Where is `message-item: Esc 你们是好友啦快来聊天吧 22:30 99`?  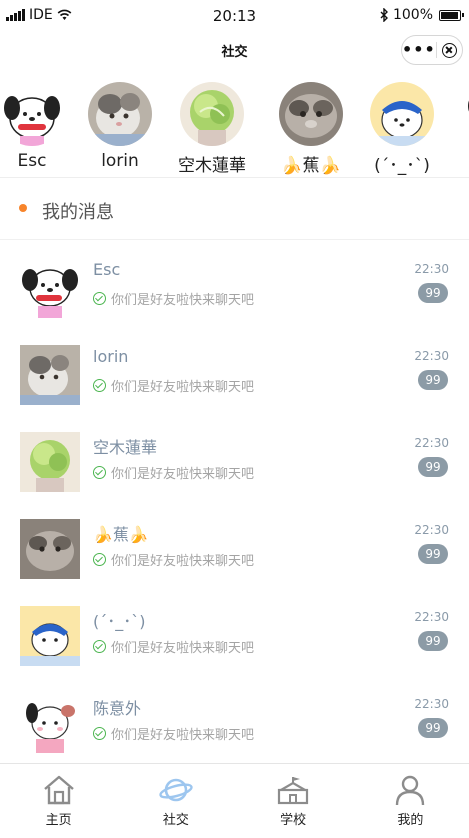
message-item: Esc 你们是好友啦快来聊天吧 22:30 99 is located at coordinates (234, 284).